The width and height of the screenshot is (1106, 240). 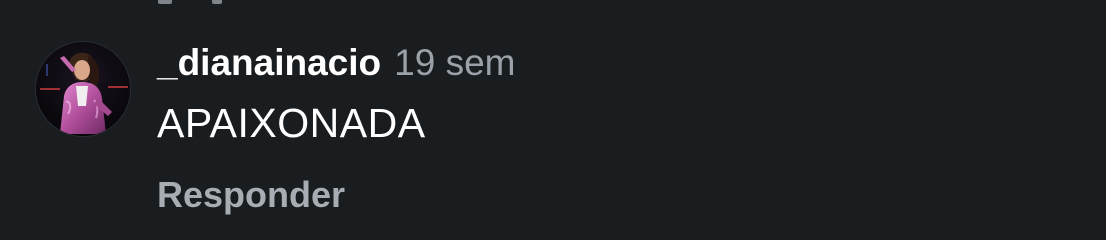 I want to click on avatar, so click(x=83, y=89).